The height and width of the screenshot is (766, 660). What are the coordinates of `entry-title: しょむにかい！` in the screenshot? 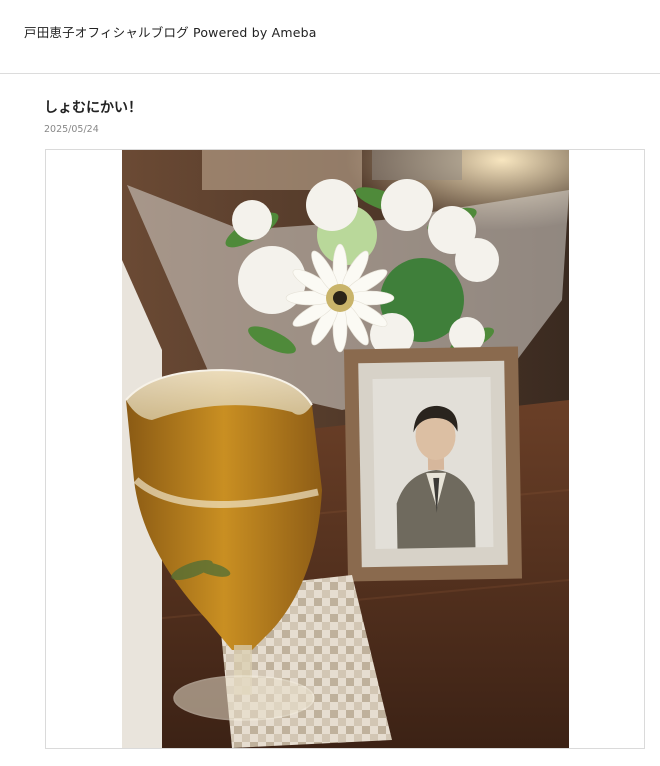 It's located at (93, 107).